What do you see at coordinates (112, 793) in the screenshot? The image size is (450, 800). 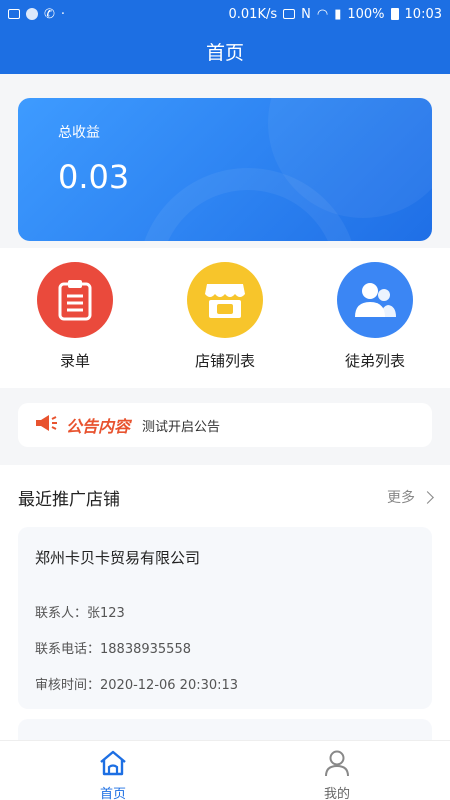 I see `tab-label: 首页` at bounding box center [112, 793].